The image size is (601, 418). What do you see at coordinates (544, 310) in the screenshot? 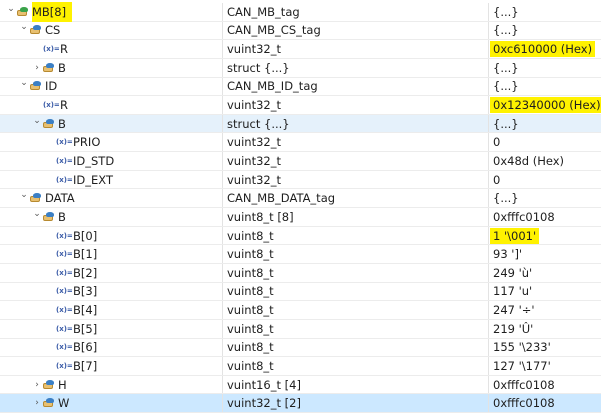
I see `value-cell: 247 '÷'` at bounding box center [544, 310].